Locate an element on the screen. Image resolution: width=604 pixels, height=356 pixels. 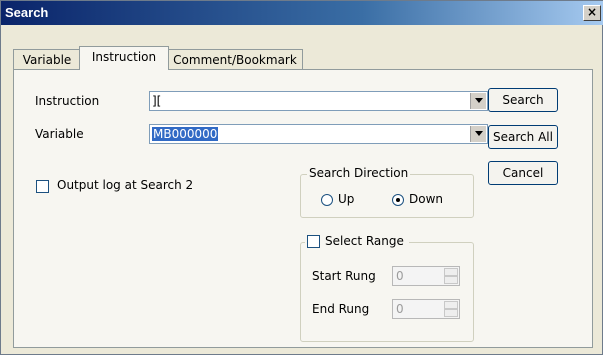
dialog-title: Search is located at coordinates (27, 12).